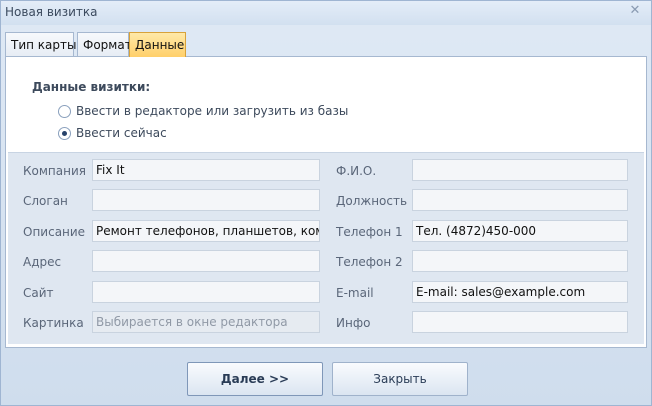  Describe the element at coordinates (326, 13) in the screenshot. I see `title-bar: Новая визитка ✕` at that location.